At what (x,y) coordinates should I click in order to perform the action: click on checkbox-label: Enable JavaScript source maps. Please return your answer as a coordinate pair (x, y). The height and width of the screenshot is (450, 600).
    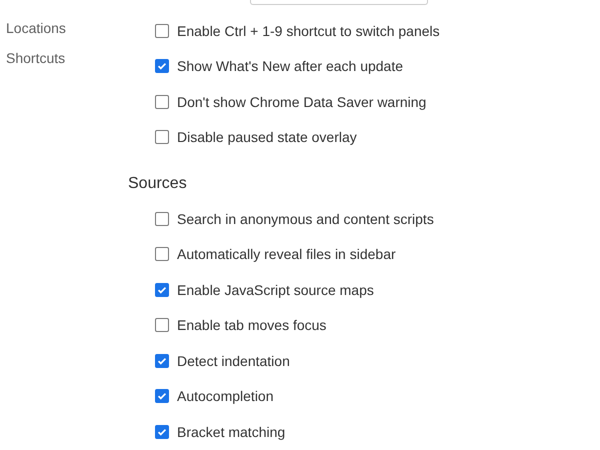
    Looking at the image, I should click on (275, 290).